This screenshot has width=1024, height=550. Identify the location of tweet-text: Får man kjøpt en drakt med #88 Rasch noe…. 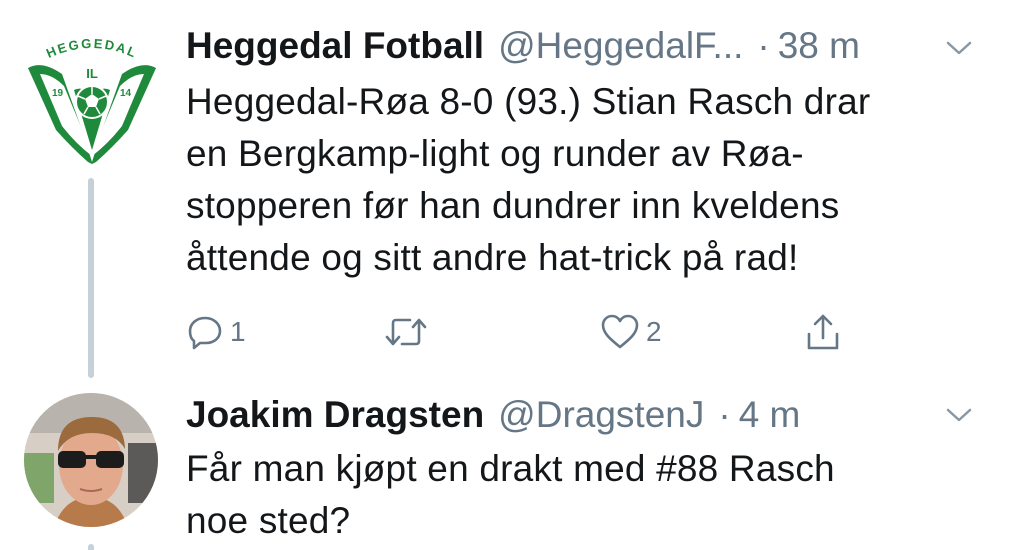
(586, 495).